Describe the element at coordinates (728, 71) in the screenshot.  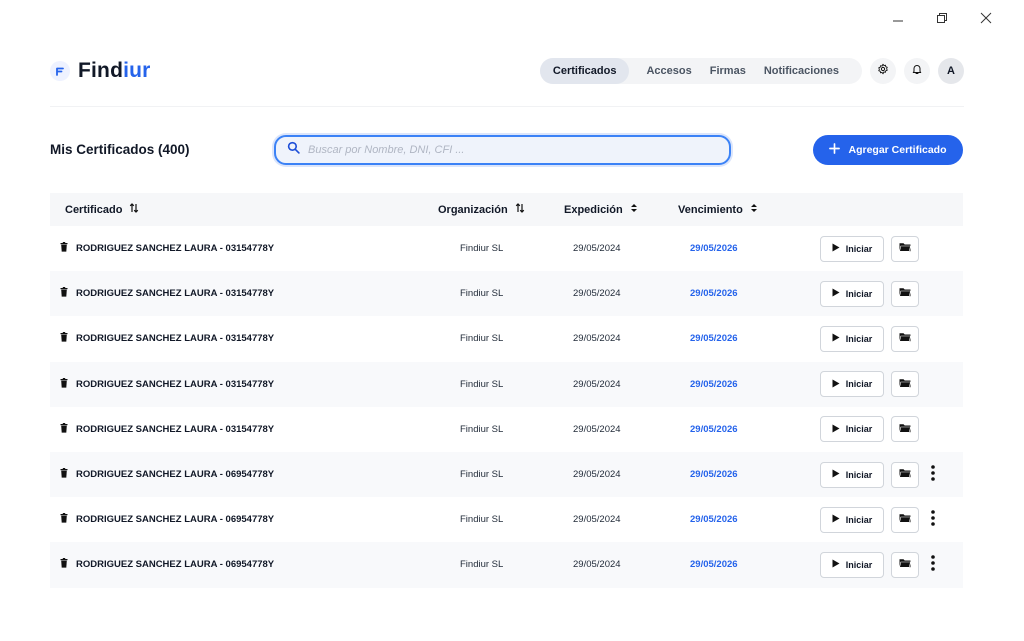
I see `nav-firmas: Firmas` at that location.